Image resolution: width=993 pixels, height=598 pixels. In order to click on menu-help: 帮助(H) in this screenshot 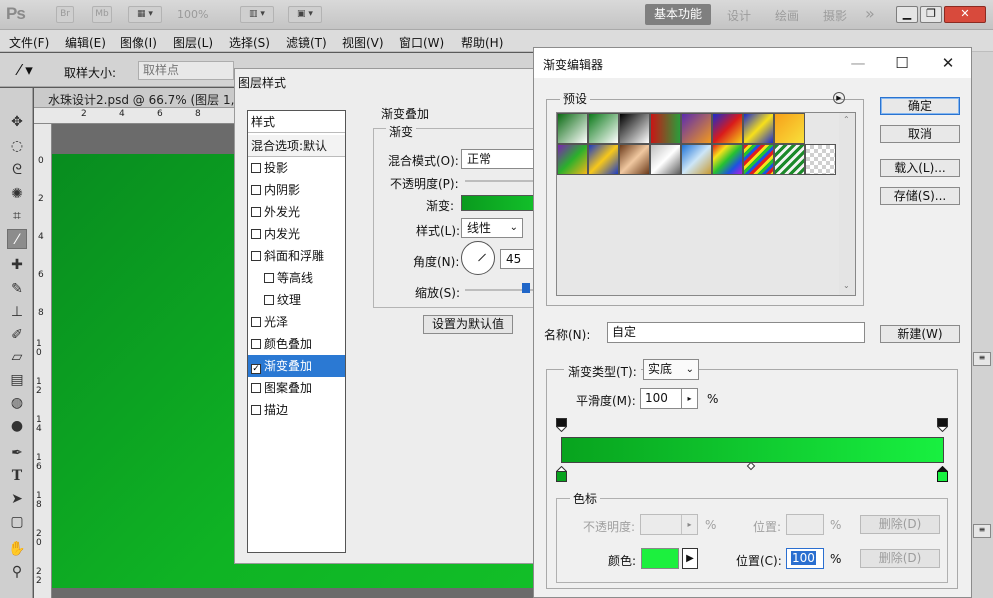, I will do `click(482, 42)`.